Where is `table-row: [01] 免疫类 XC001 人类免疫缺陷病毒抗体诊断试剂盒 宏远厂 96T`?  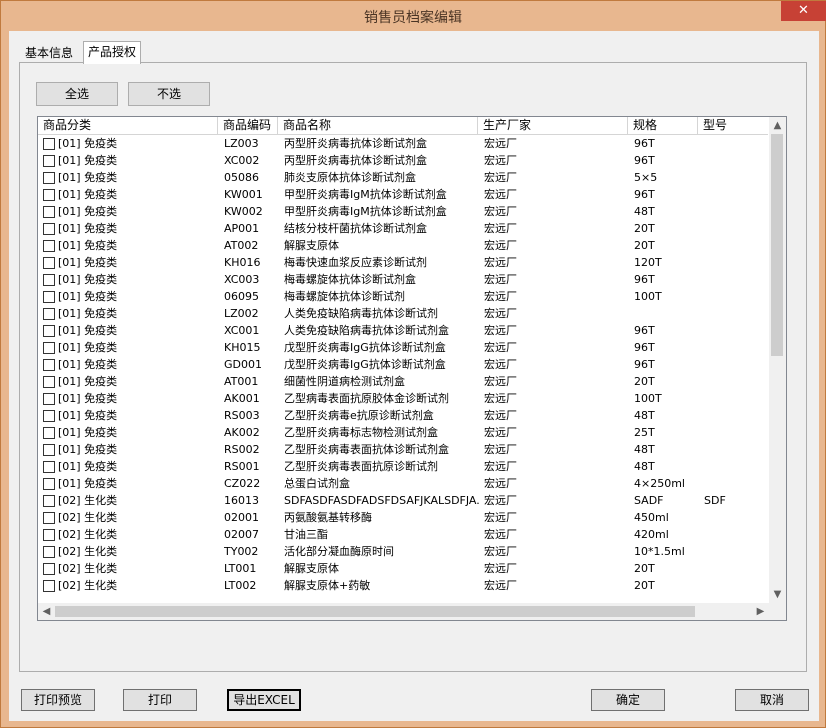
table-row: [01] 免疫类 XC001 人类免疫缺陷病毒抗体诊断试剂盒 宏远厂 96T is located at coordinates (403, 330).